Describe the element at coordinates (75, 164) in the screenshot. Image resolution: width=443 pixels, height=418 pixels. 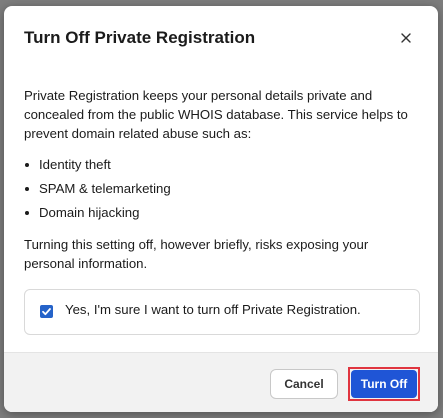
I see `list-item-label: Identity theft` at that location.